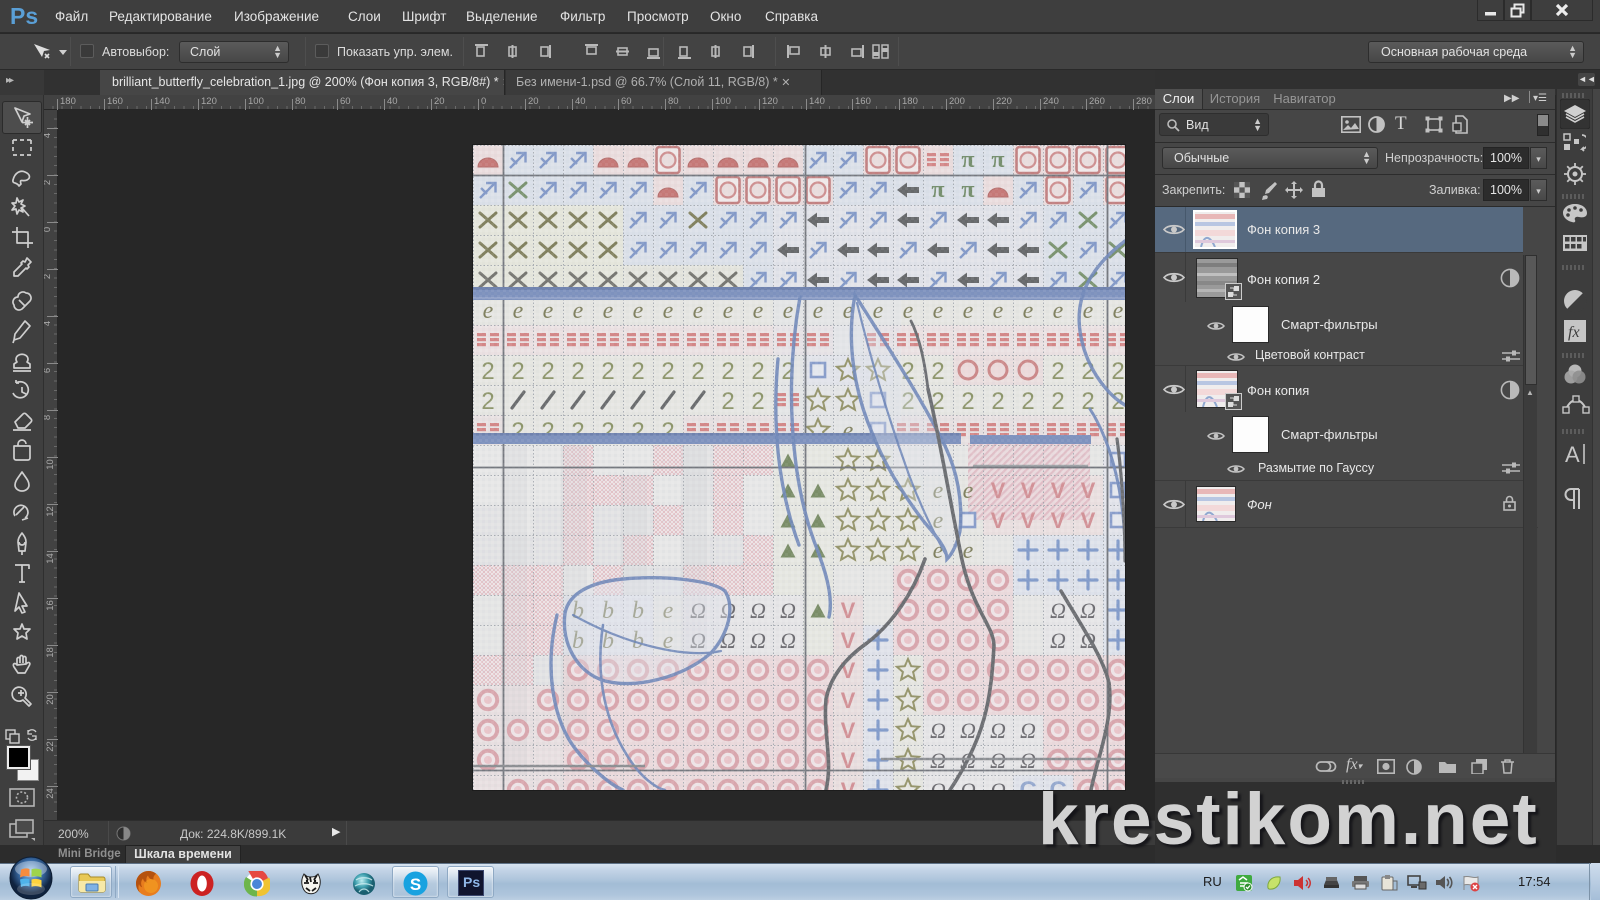 This screenshot has height=900, width=1600. Describe the element at coordinates (1572, 454) in the screenshot. I see `svg-text: A` at that location.